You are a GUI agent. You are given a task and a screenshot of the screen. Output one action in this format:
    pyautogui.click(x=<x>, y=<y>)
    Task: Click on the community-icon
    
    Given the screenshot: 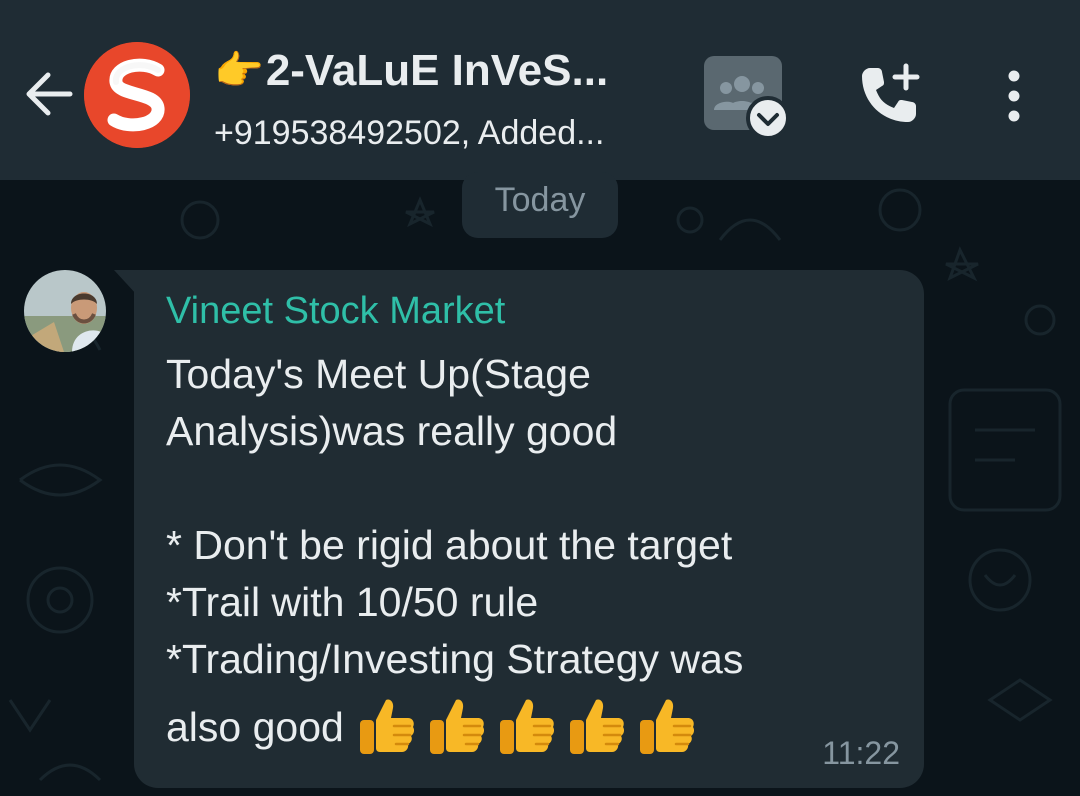 What is the action you would take?
    pyautogui.click(x=747, y=98)
    